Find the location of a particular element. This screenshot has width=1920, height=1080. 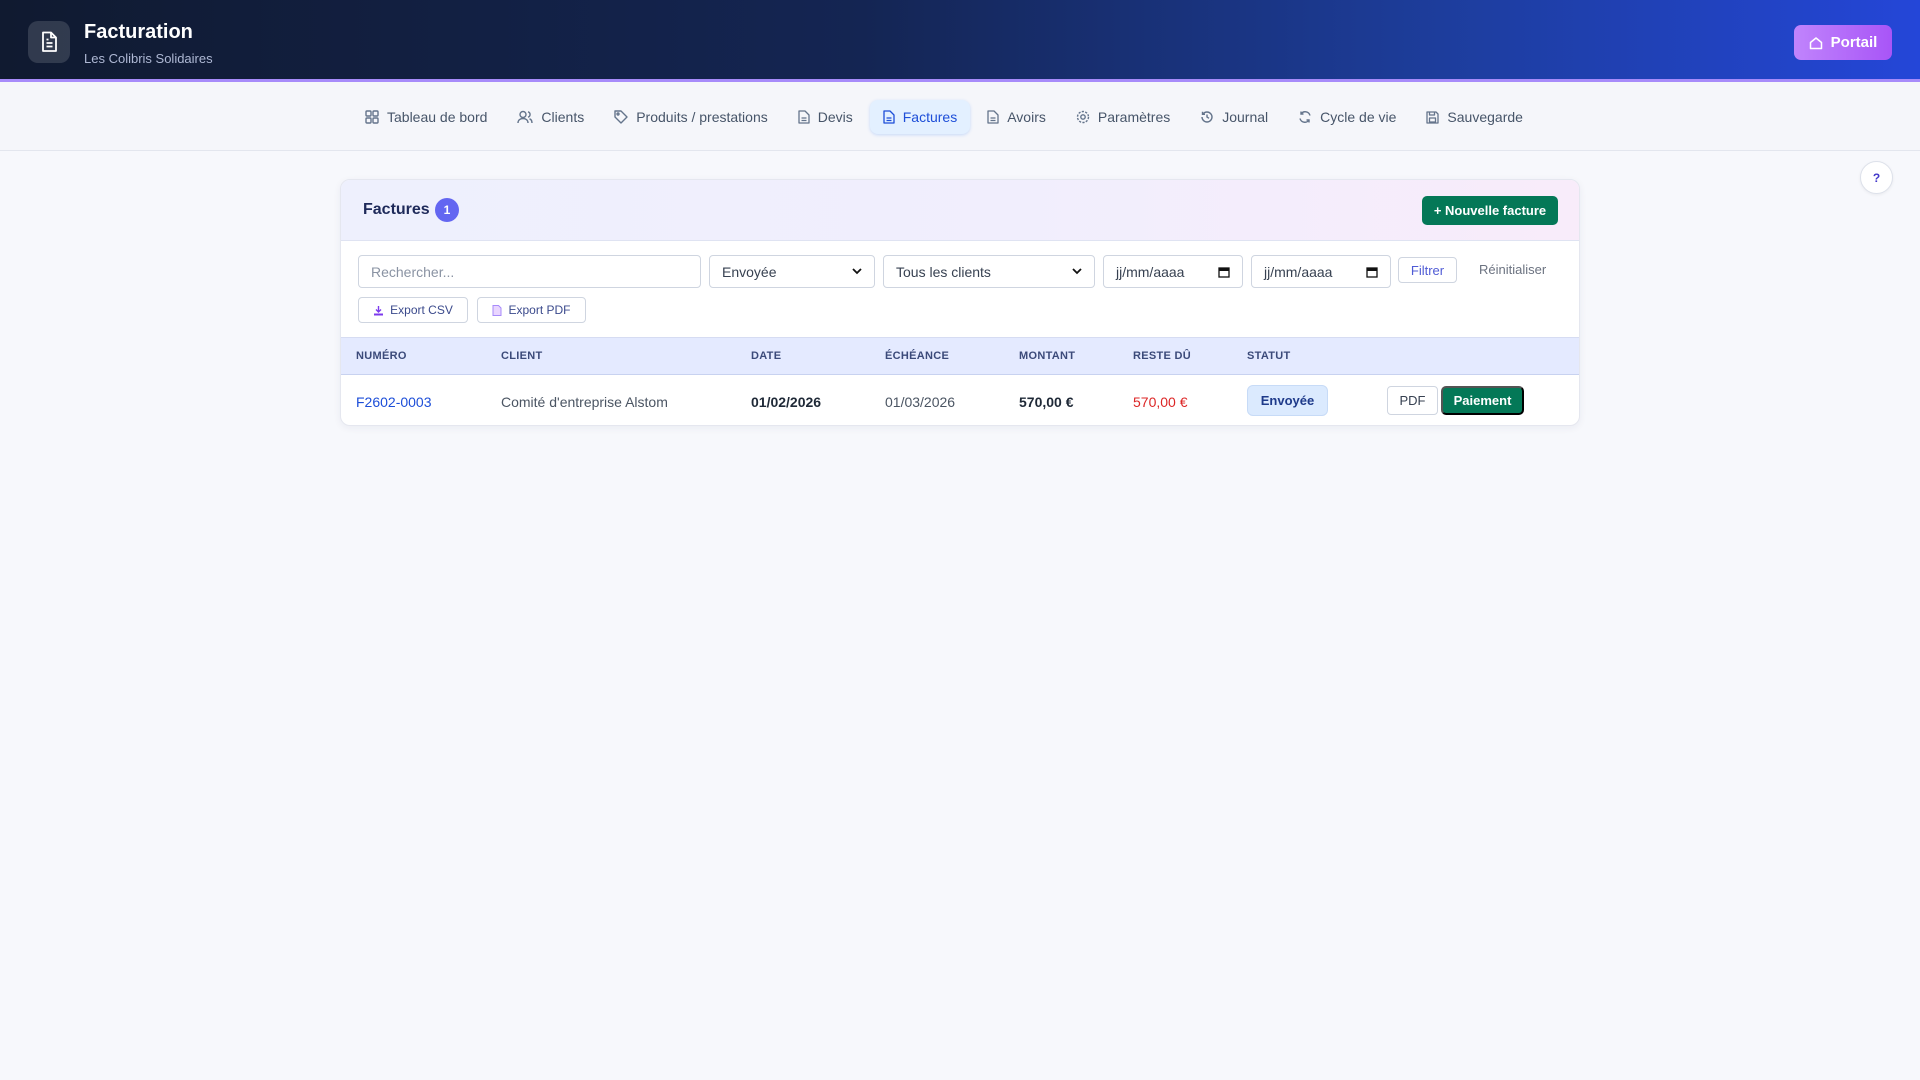

tag-icon is located at coordinates (621, 117).